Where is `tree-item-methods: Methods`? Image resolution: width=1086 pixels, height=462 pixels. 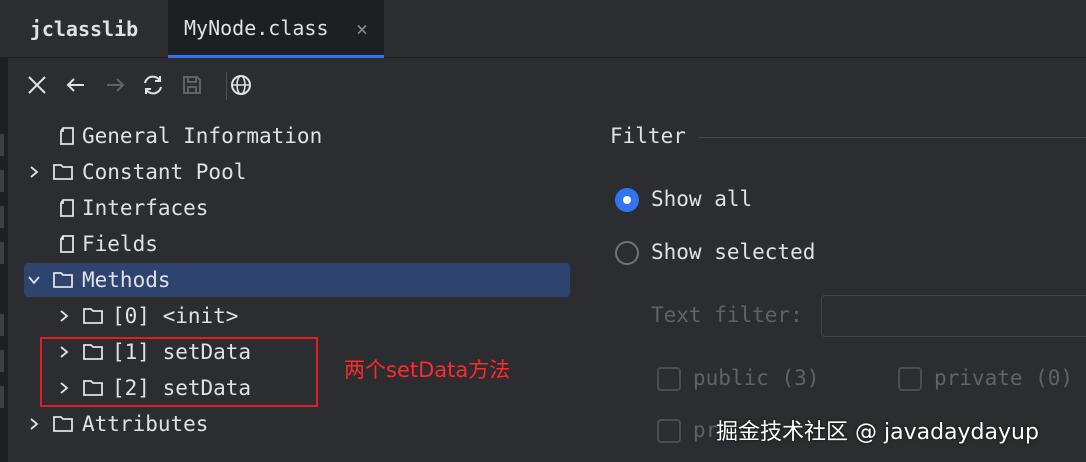
tree-item-methods: Methods is located at coordinates (297, 280).